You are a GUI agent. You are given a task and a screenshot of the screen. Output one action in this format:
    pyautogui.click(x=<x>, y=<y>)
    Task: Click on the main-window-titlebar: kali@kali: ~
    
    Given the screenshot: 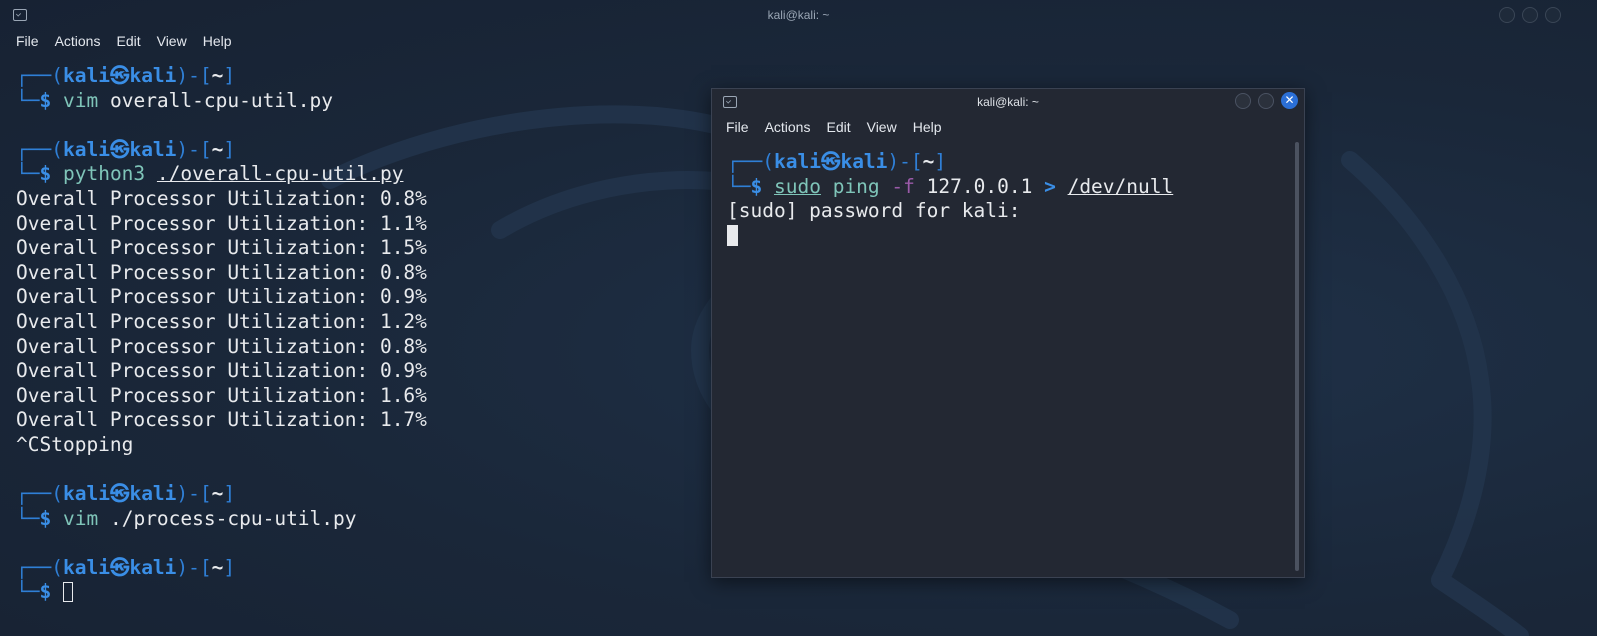 What is the action you would take?
    pyautogui.click(x=798, y=15)
    